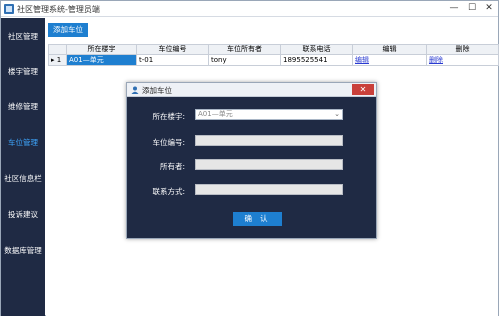 This screenshot has width=499, height=316. What do you see at coordinates (454, 8) in the screenshot?
I see `minimize-button: —` at bounding box center [454, 8].